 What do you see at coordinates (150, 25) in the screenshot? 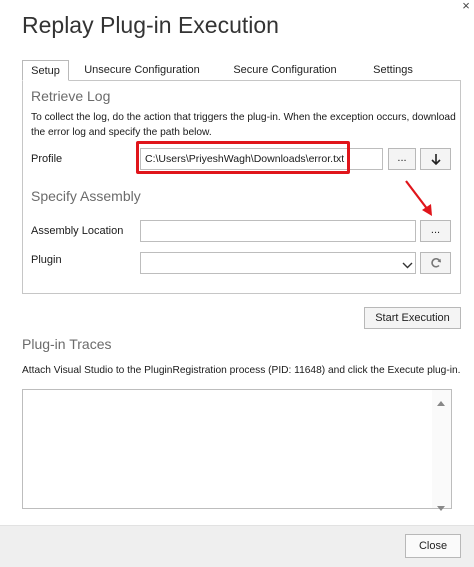
I see `window-title: Replay Plug-in Execution` at bounding box center [150, 25].